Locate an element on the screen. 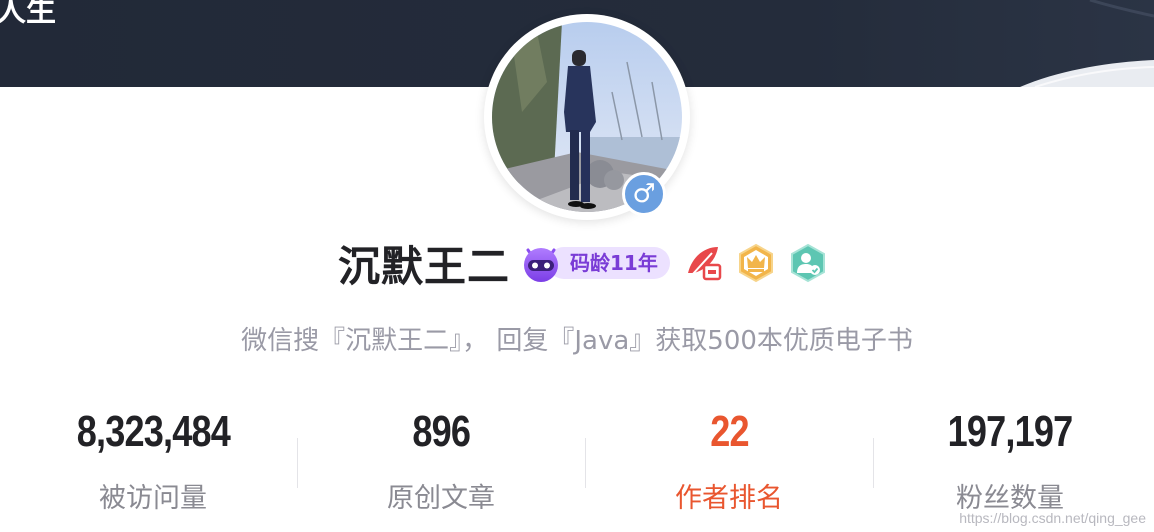  verified-user-icon is located at coordinates (808, 263).